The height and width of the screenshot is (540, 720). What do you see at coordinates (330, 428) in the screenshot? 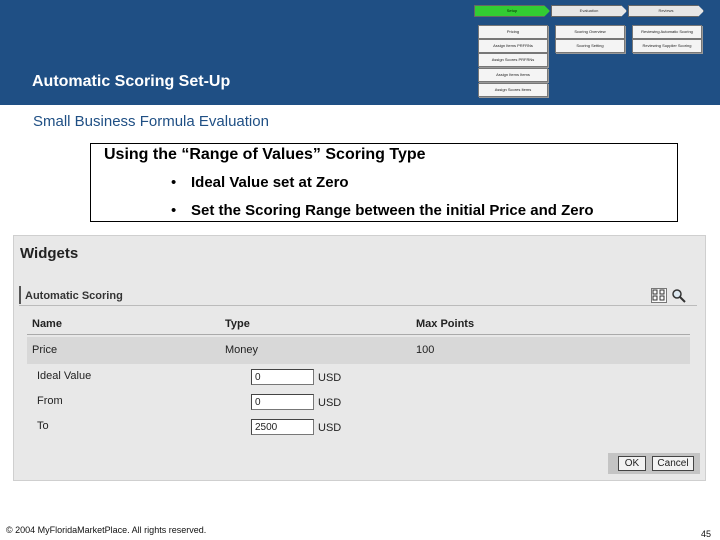
I see `to-unit: USD` at bounding box center [330, 428].